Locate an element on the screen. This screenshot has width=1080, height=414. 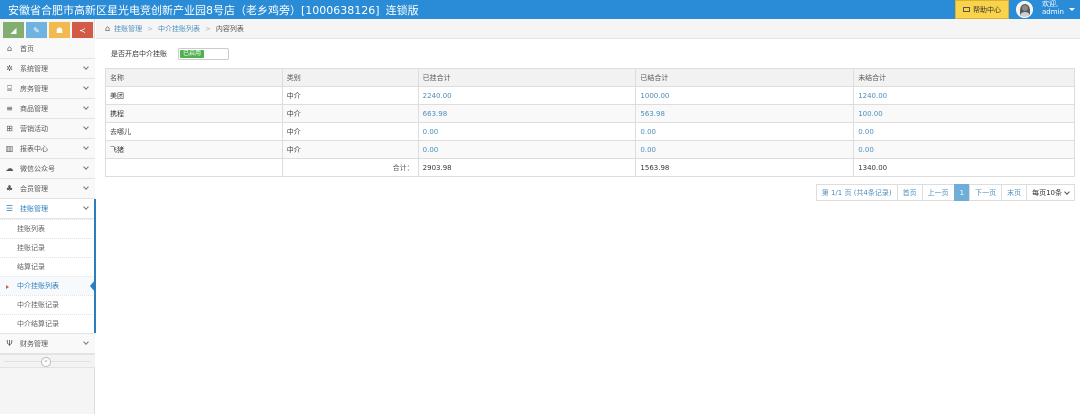
cell-unsettled-link: 1240.00 is located at coordinates (964, 95).